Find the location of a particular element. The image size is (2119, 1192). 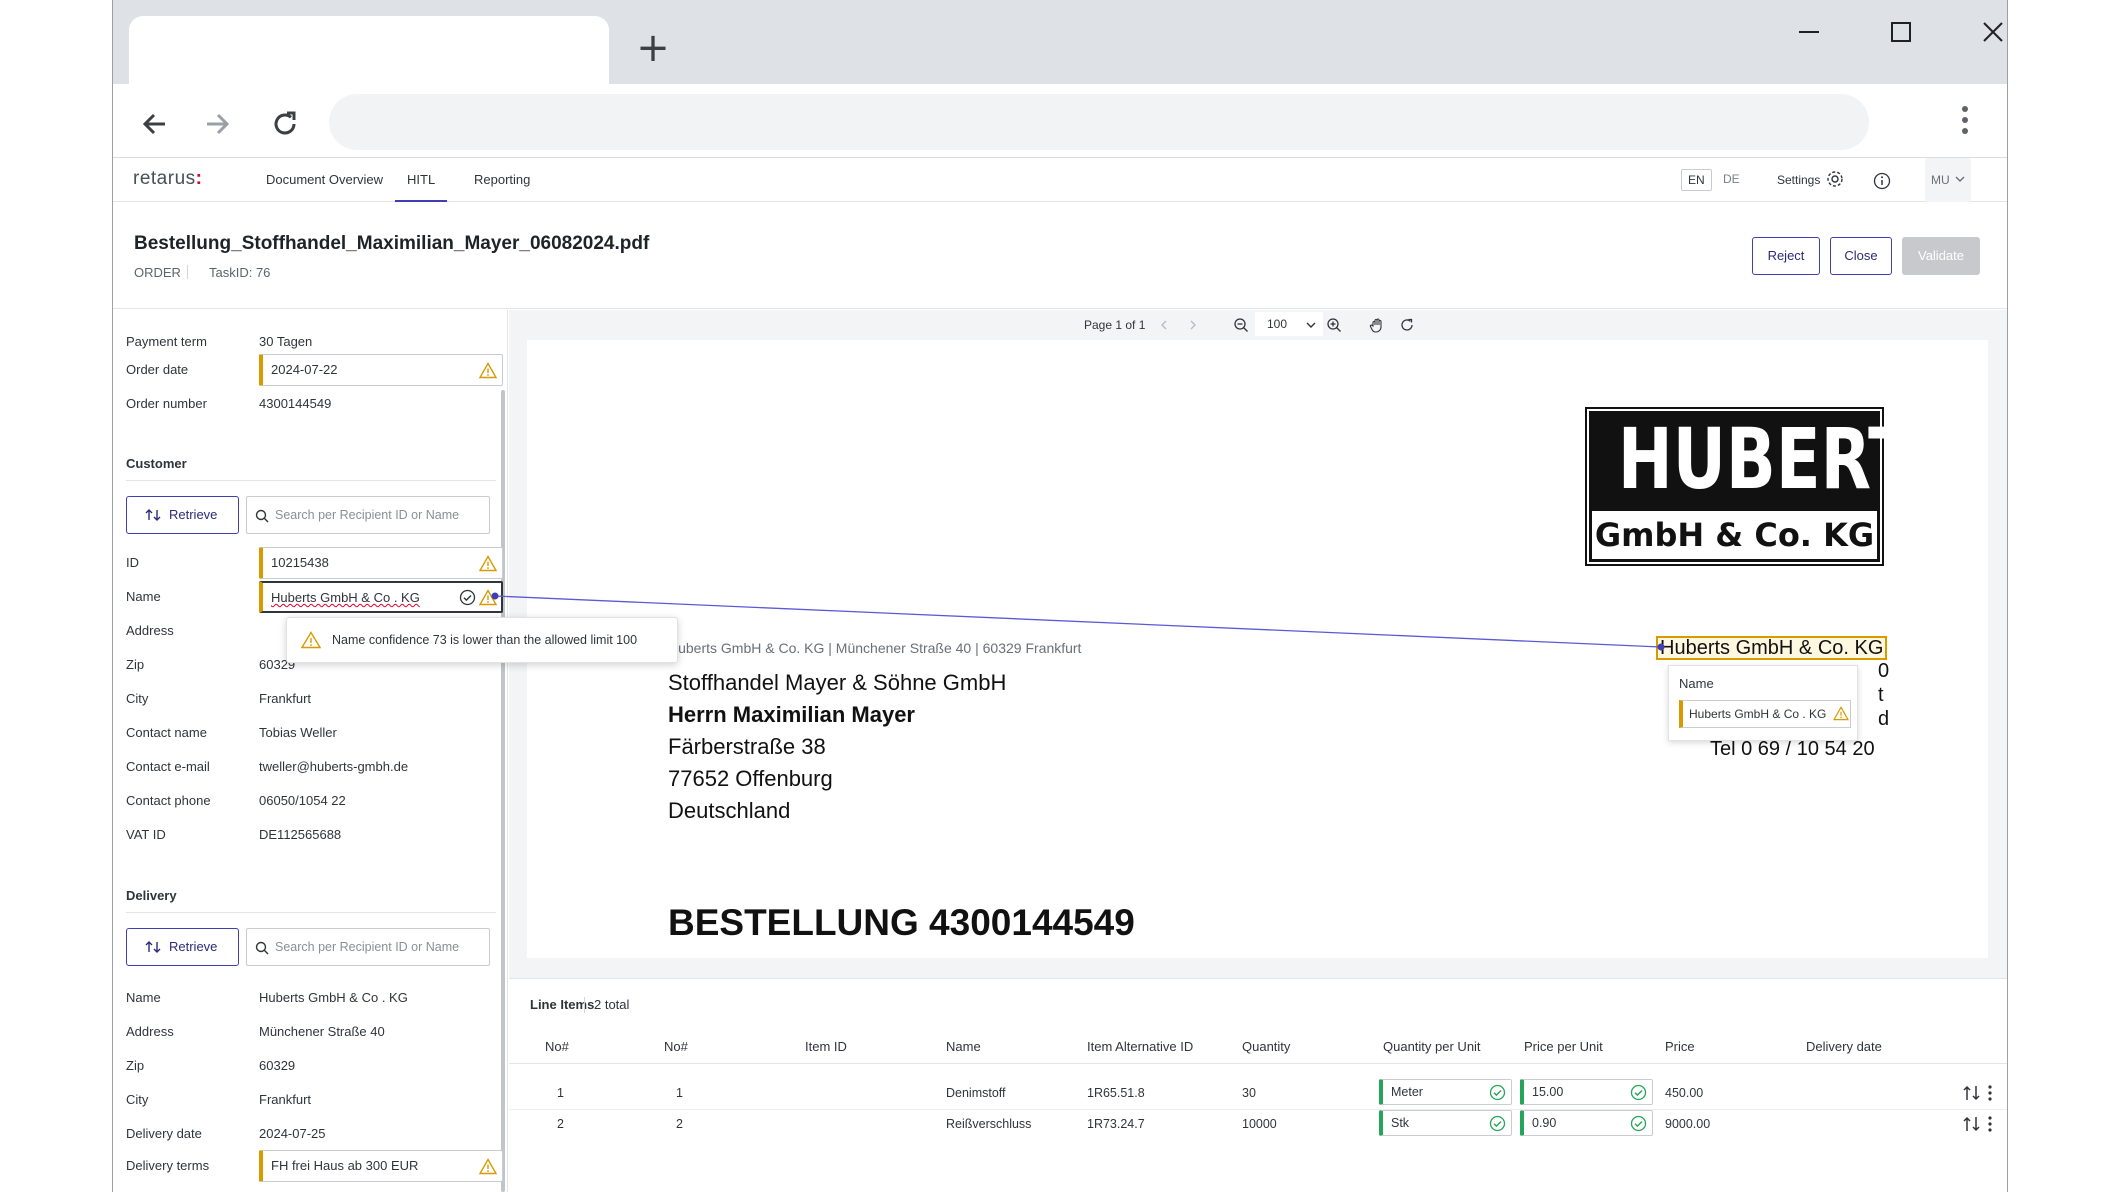

customer-search-input: Search per Recipient ID or Name is located at coordinates (368, 515).